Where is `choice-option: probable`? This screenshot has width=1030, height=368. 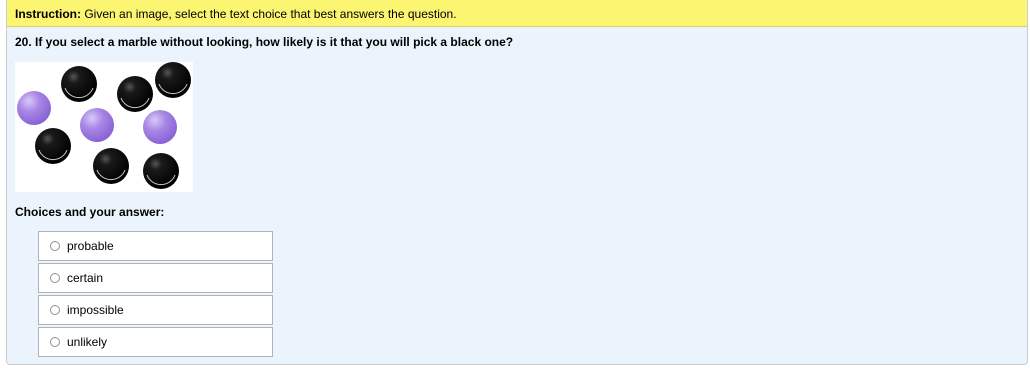 choice-option: probable is located at coordinates (155, 246).